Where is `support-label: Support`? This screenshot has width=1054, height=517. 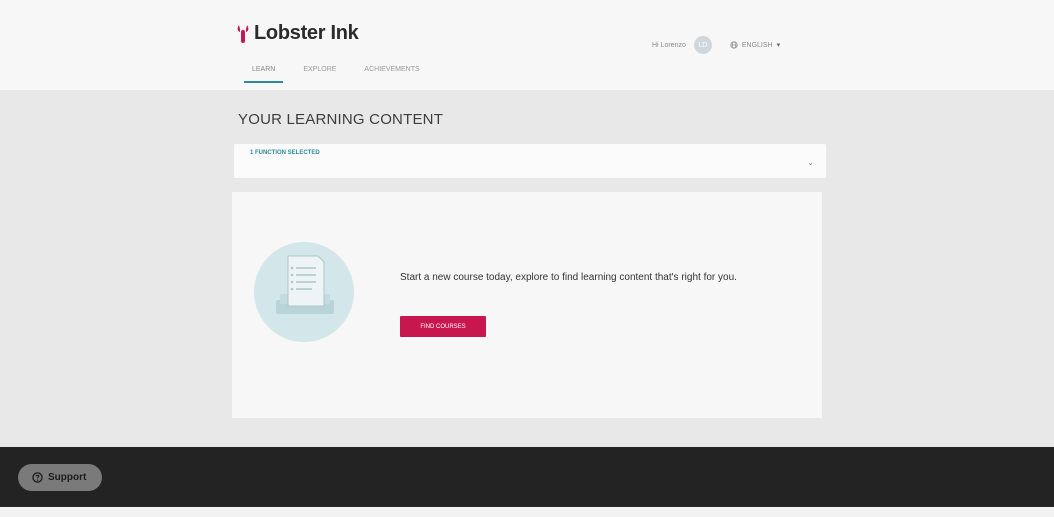
support-label: Support is located at coordinates (67, 477).